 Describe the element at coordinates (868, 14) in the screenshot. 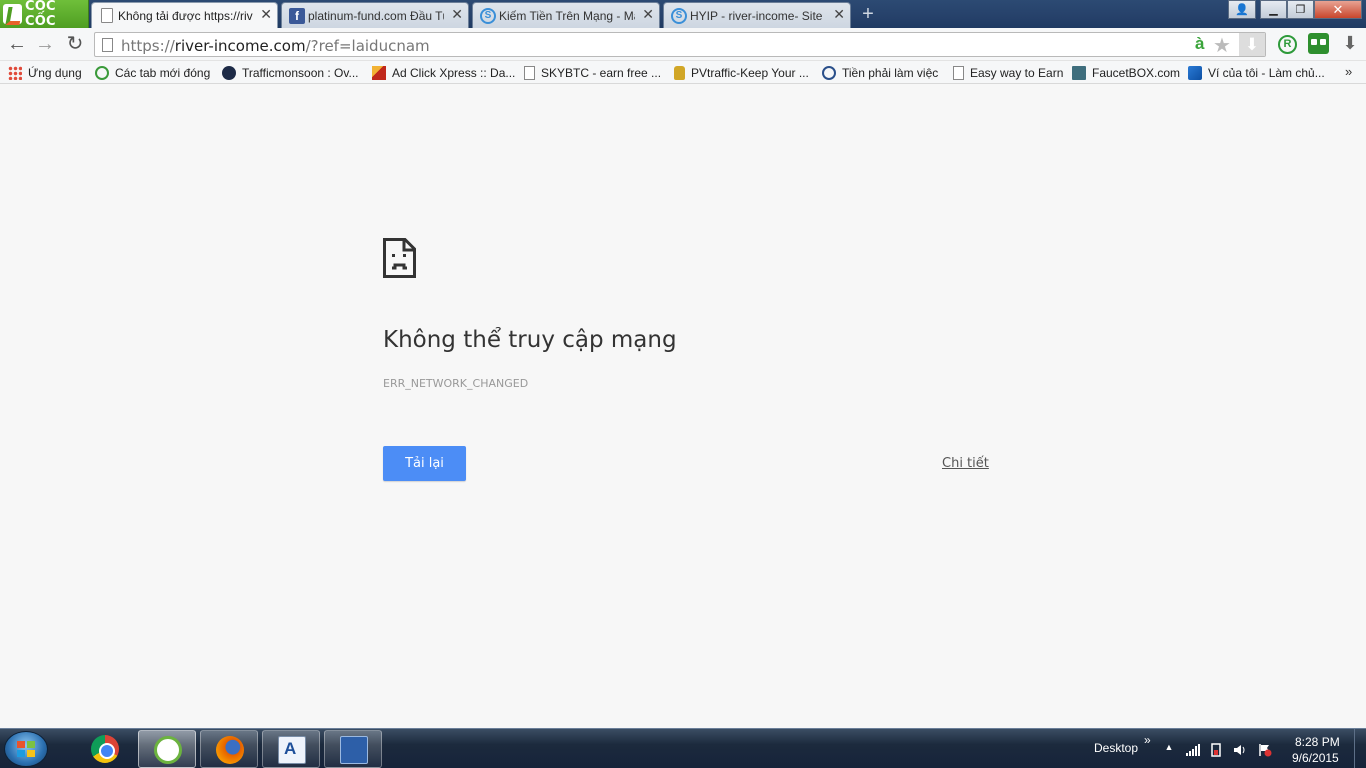

I see `new-tab-button: +` at that location.